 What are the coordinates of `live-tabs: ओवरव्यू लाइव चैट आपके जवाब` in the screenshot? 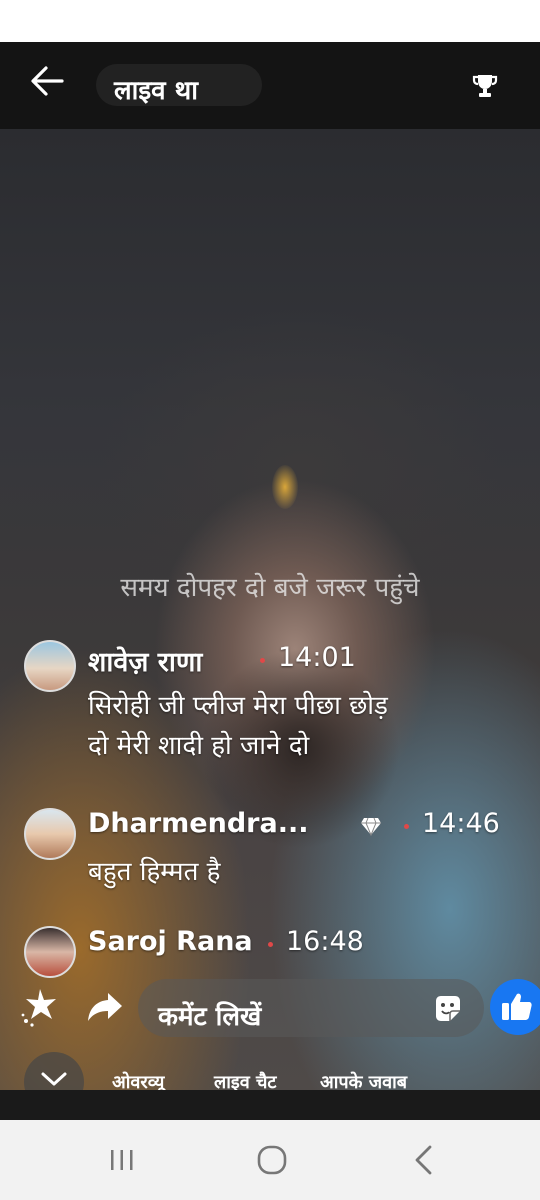 It's located at (270, 1077).